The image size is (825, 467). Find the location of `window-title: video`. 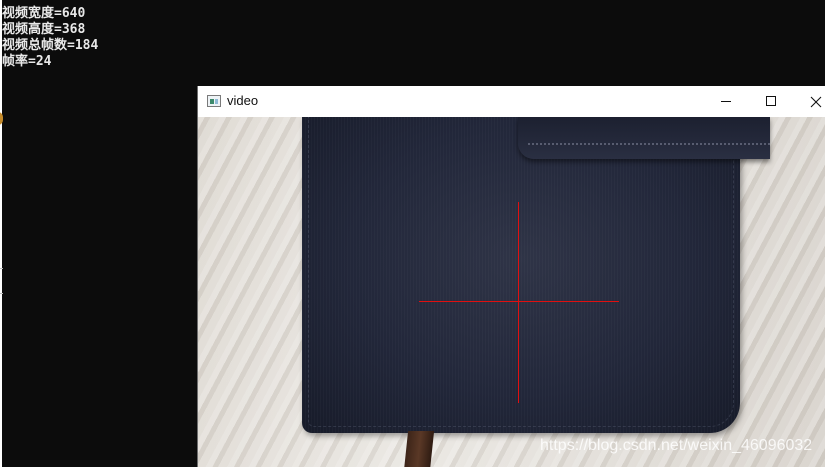

window-title: video is located at coordinates (243, 100).